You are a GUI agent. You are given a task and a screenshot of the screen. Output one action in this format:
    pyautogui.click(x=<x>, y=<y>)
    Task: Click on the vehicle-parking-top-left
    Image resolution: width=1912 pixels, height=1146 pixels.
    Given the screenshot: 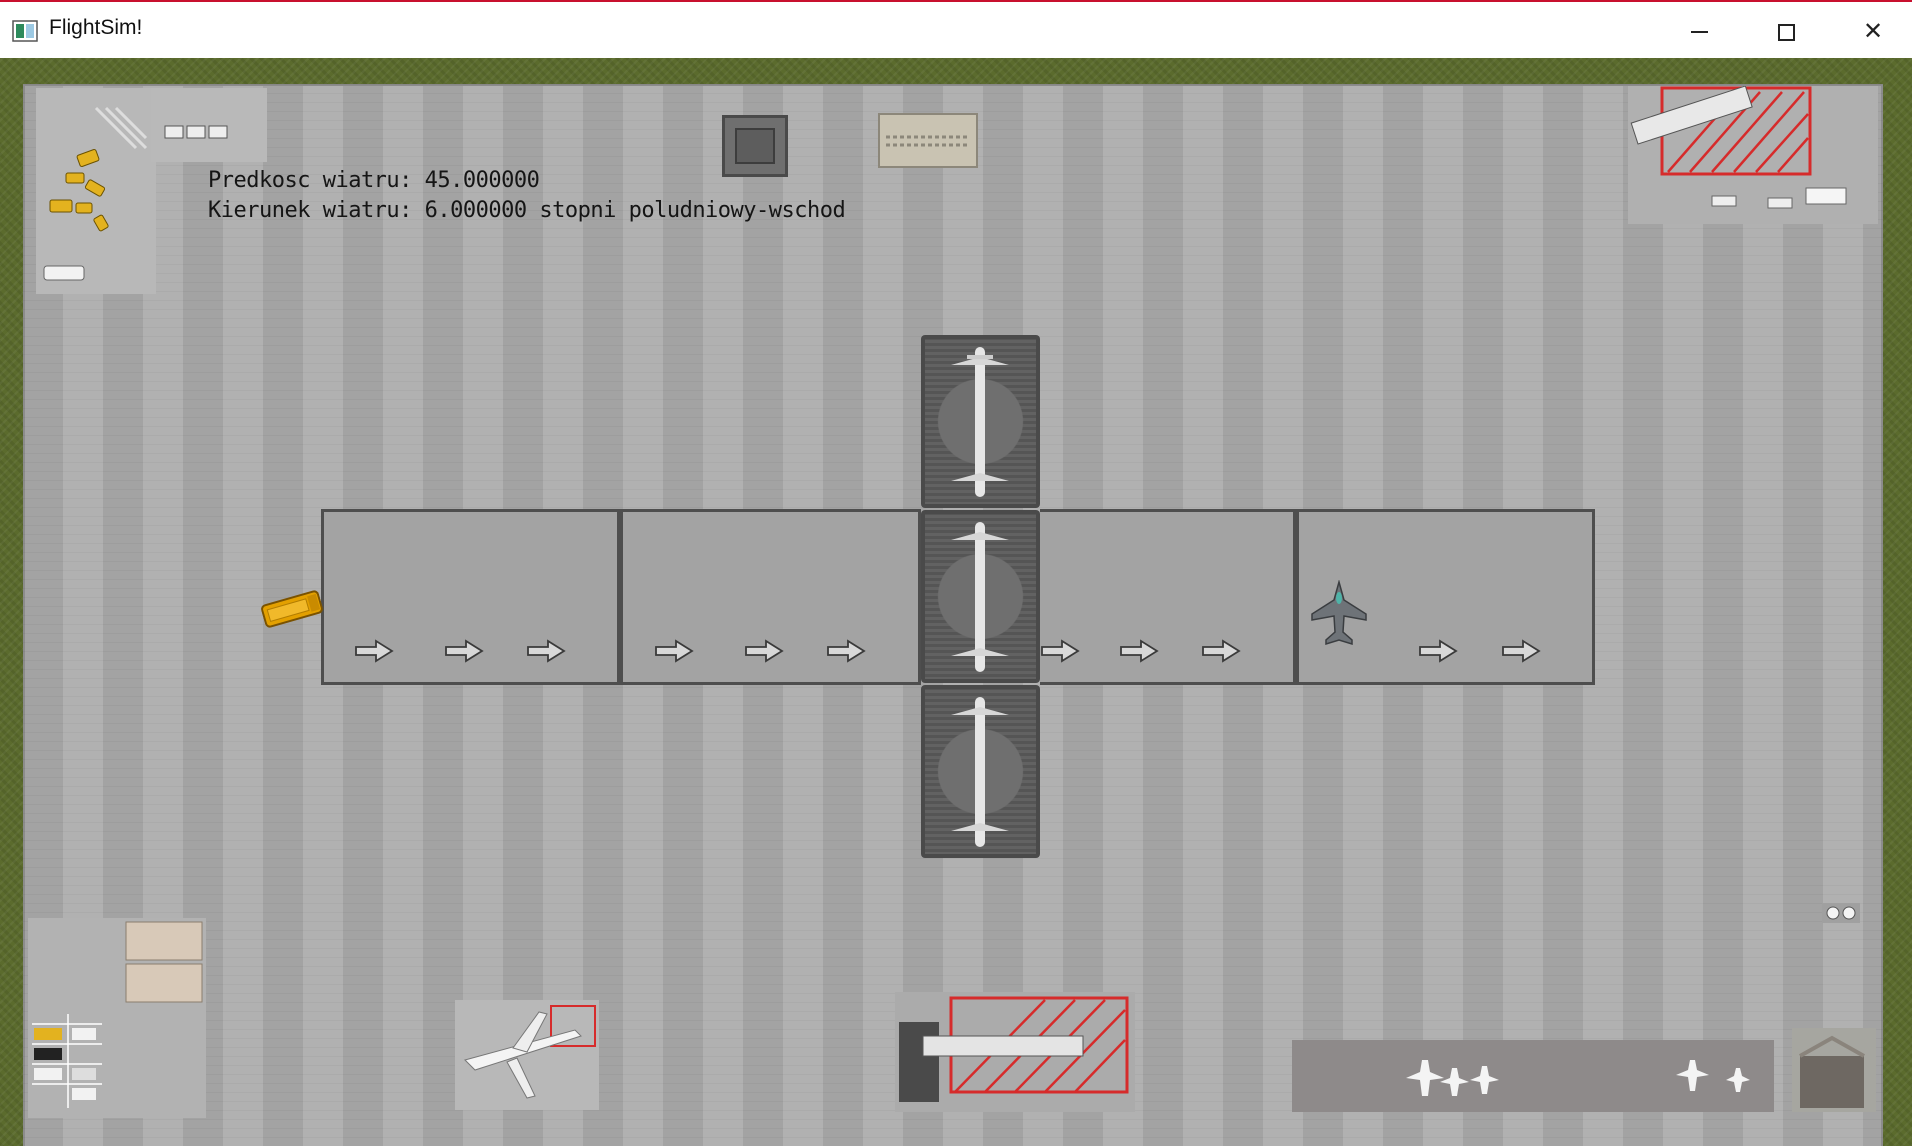 What is the action you would take?
    pyautogui.click(x=96, y=191)
    